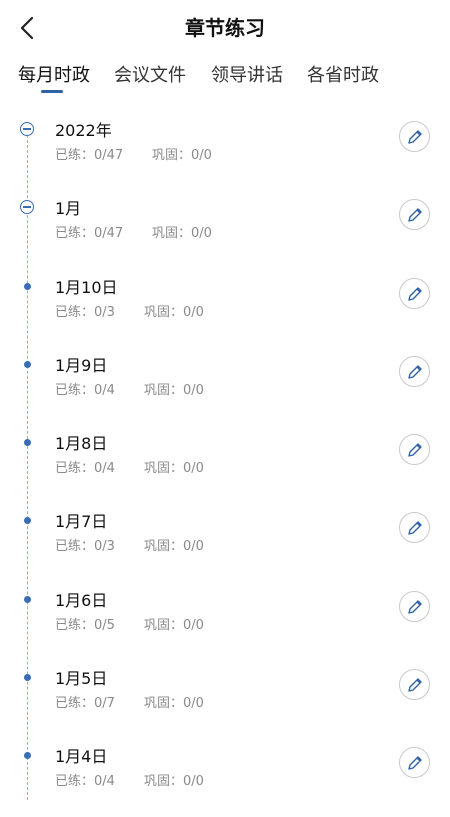 Image resolution: width=450 pixels, height=817 pixels. Describe the element at coordinates (85, 704) in the screenshot. I see `practiced-count: 已练：0/7` at that location.